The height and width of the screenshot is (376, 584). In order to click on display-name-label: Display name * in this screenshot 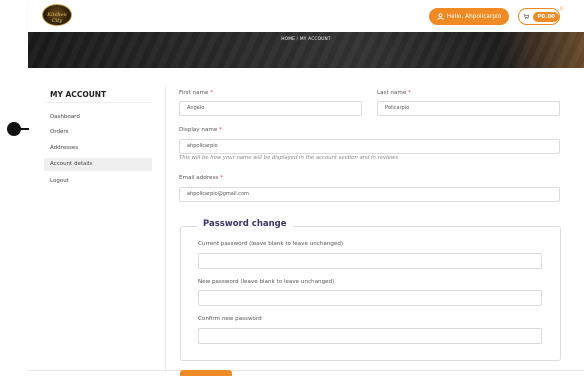, I will do `click(200, 130)`.